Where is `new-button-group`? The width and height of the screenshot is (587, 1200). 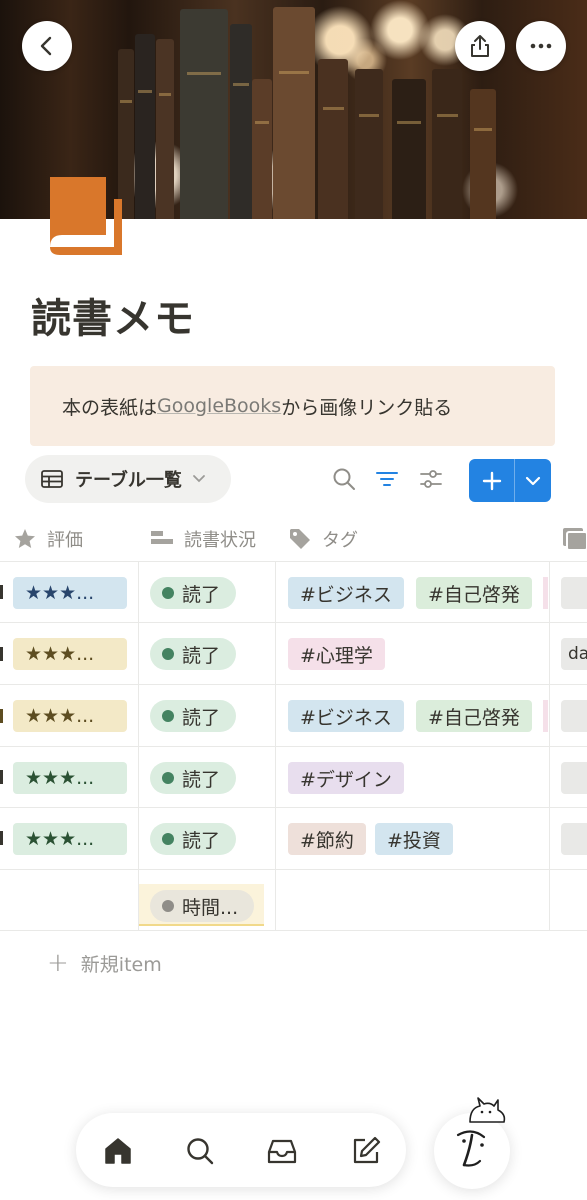
new-button-group is located at coordinates (510, 480).